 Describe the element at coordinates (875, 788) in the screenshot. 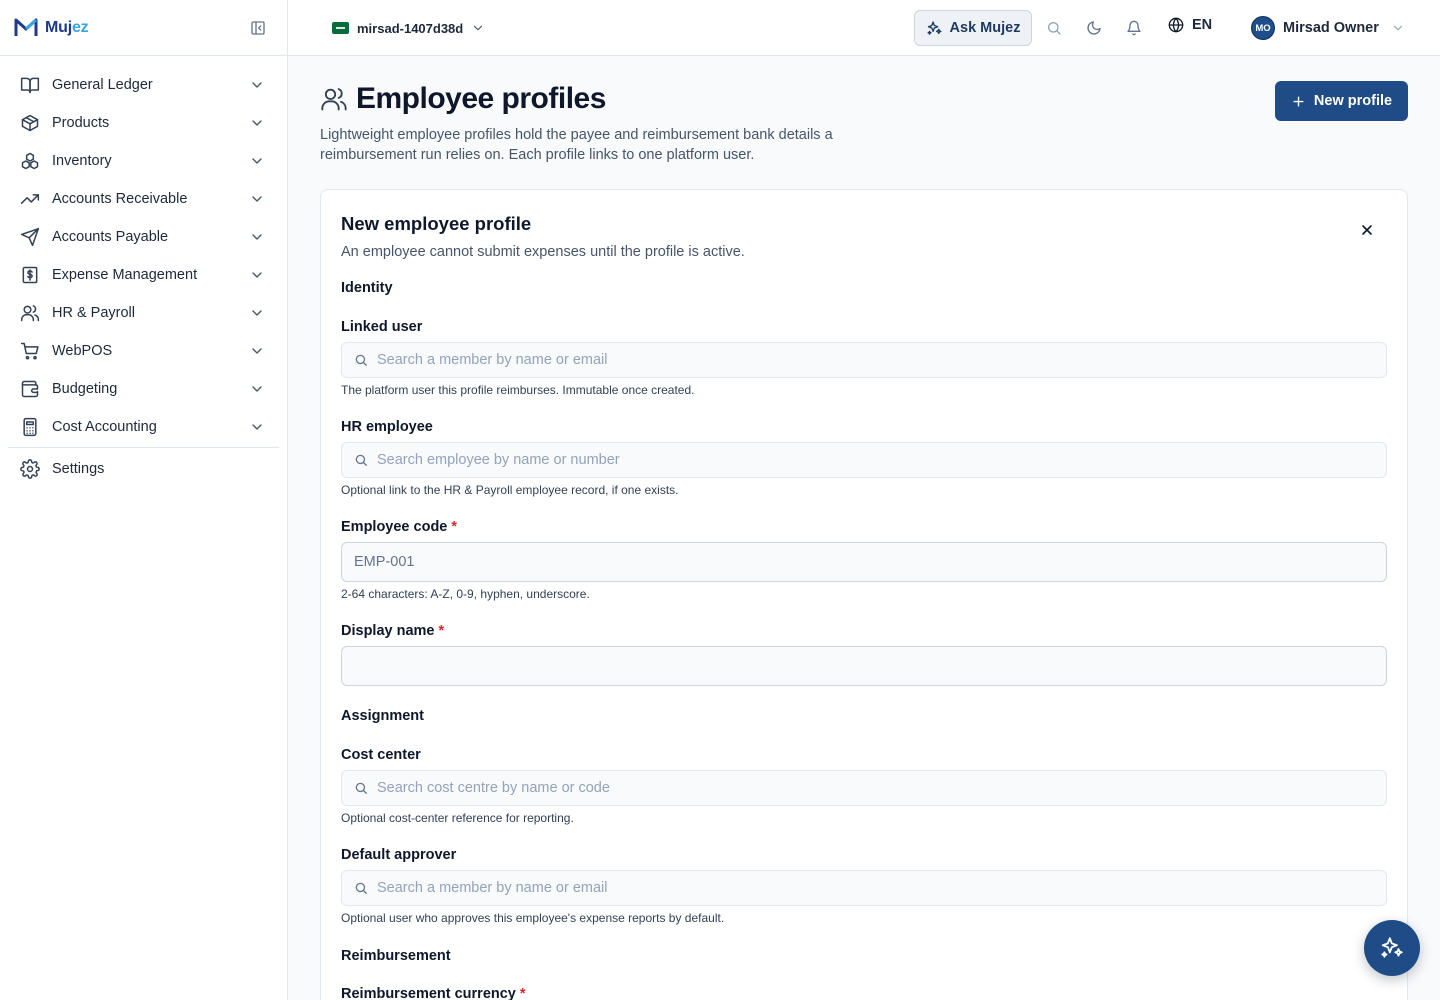

I see `cost-center-input` at that location.